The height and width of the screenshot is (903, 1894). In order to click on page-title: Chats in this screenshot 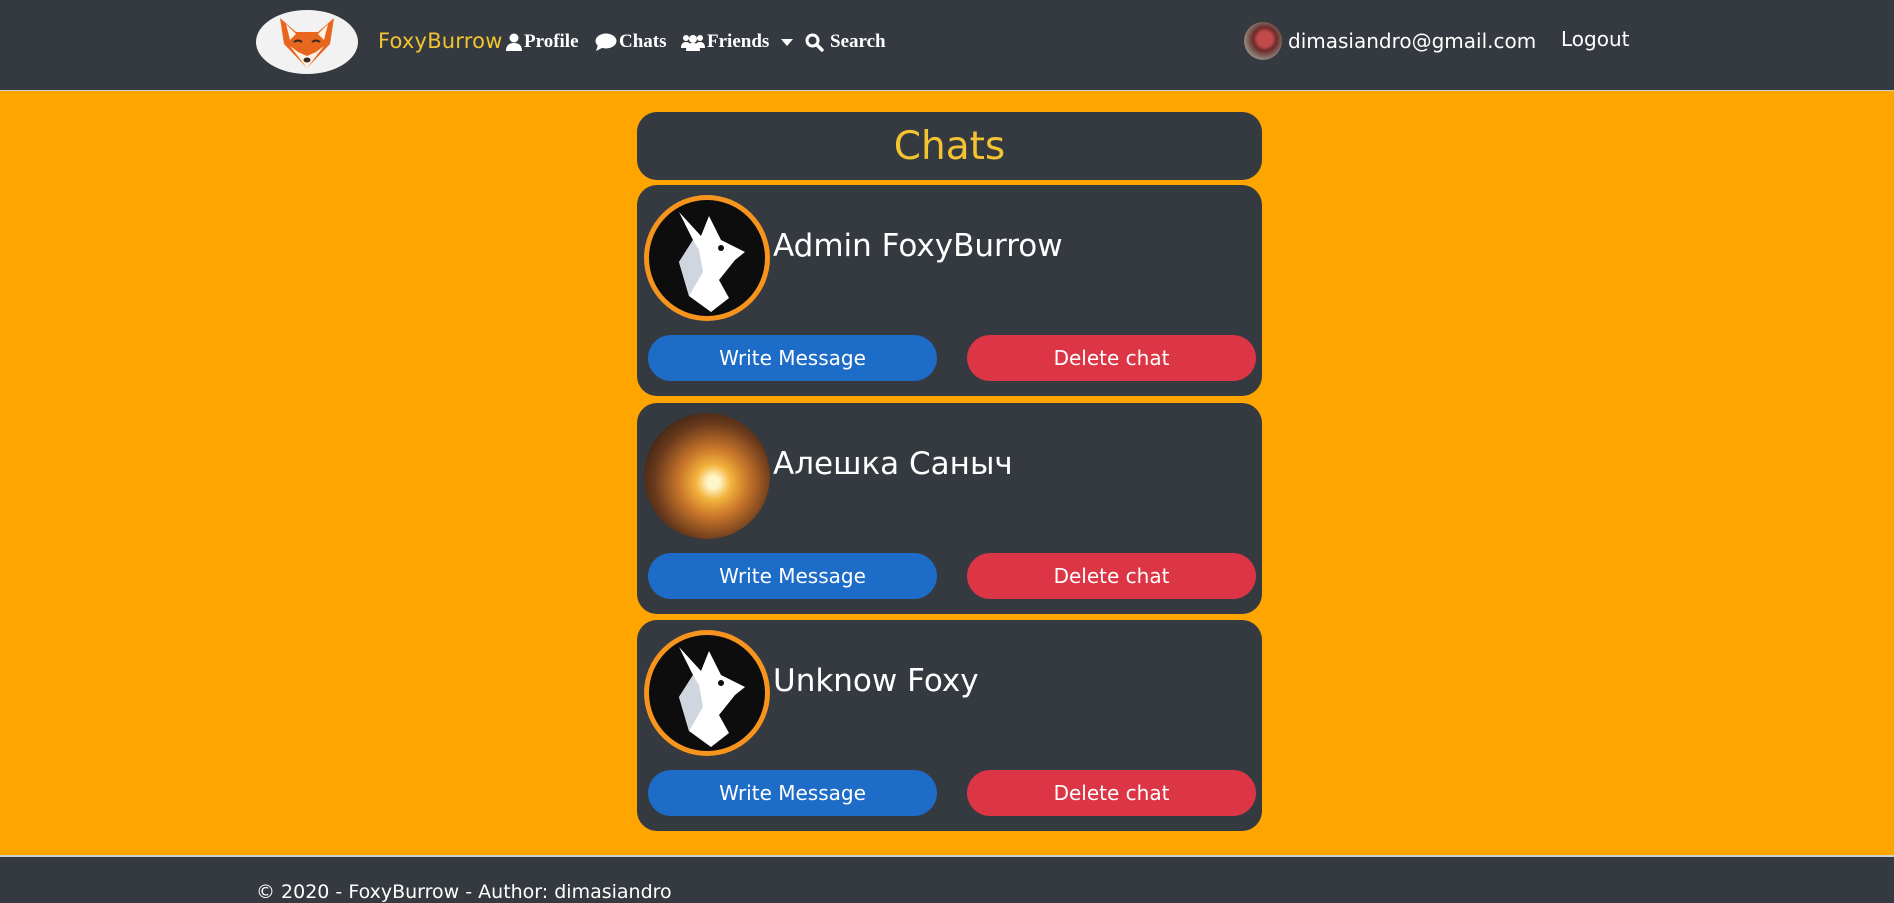, I will do `click(949, 146)`.